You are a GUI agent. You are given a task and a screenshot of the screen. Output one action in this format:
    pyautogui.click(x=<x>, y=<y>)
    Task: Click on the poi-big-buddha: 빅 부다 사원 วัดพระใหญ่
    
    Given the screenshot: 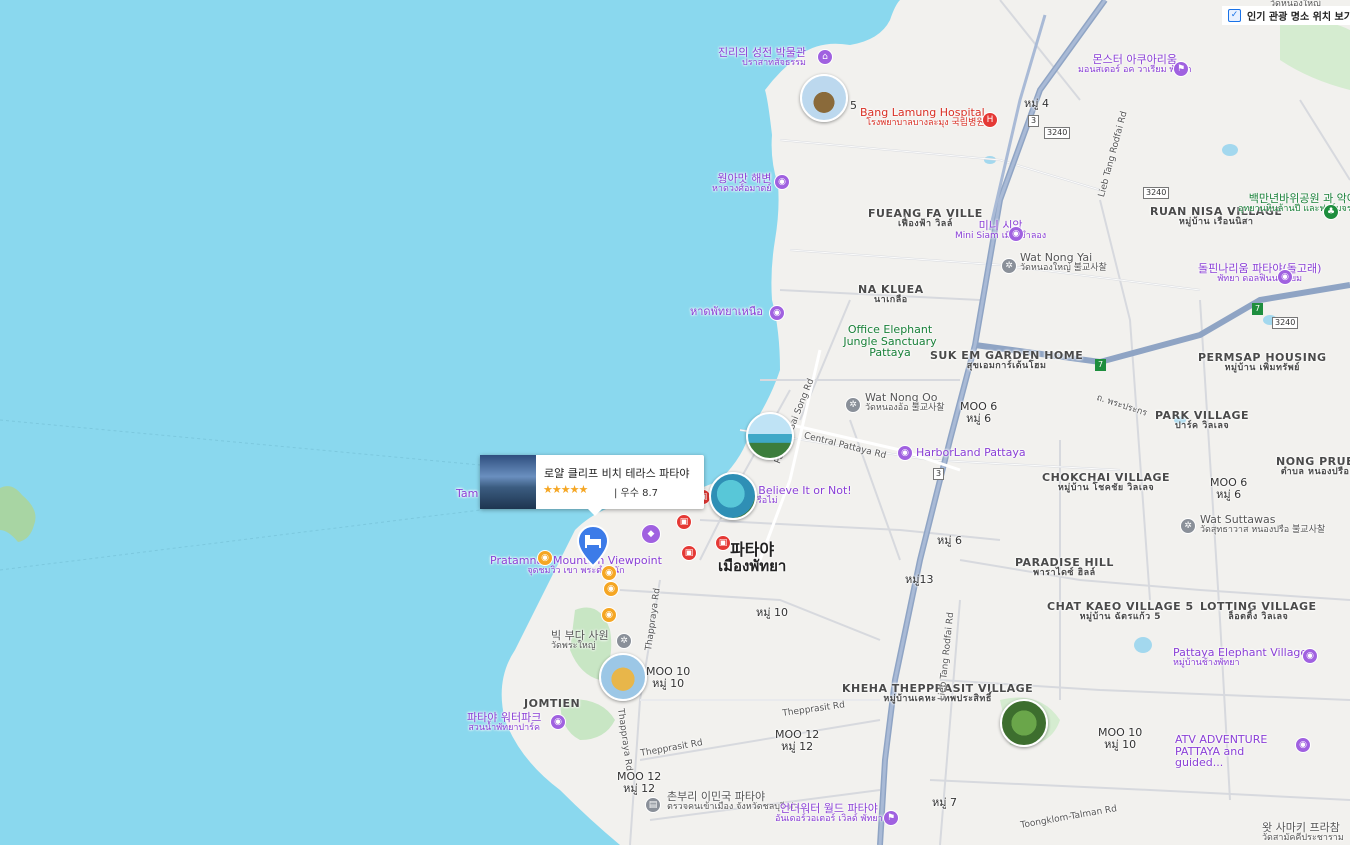 What is the action you would take?
    pyautogui.click(x=580, y=640)
    